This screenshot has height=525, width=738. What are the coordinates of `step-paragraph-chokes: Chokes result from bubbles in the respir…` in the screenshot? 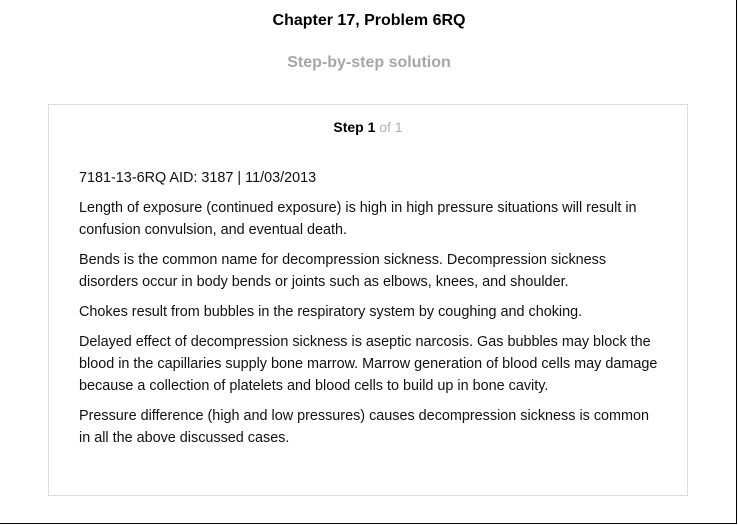 It's located at (331, 312).